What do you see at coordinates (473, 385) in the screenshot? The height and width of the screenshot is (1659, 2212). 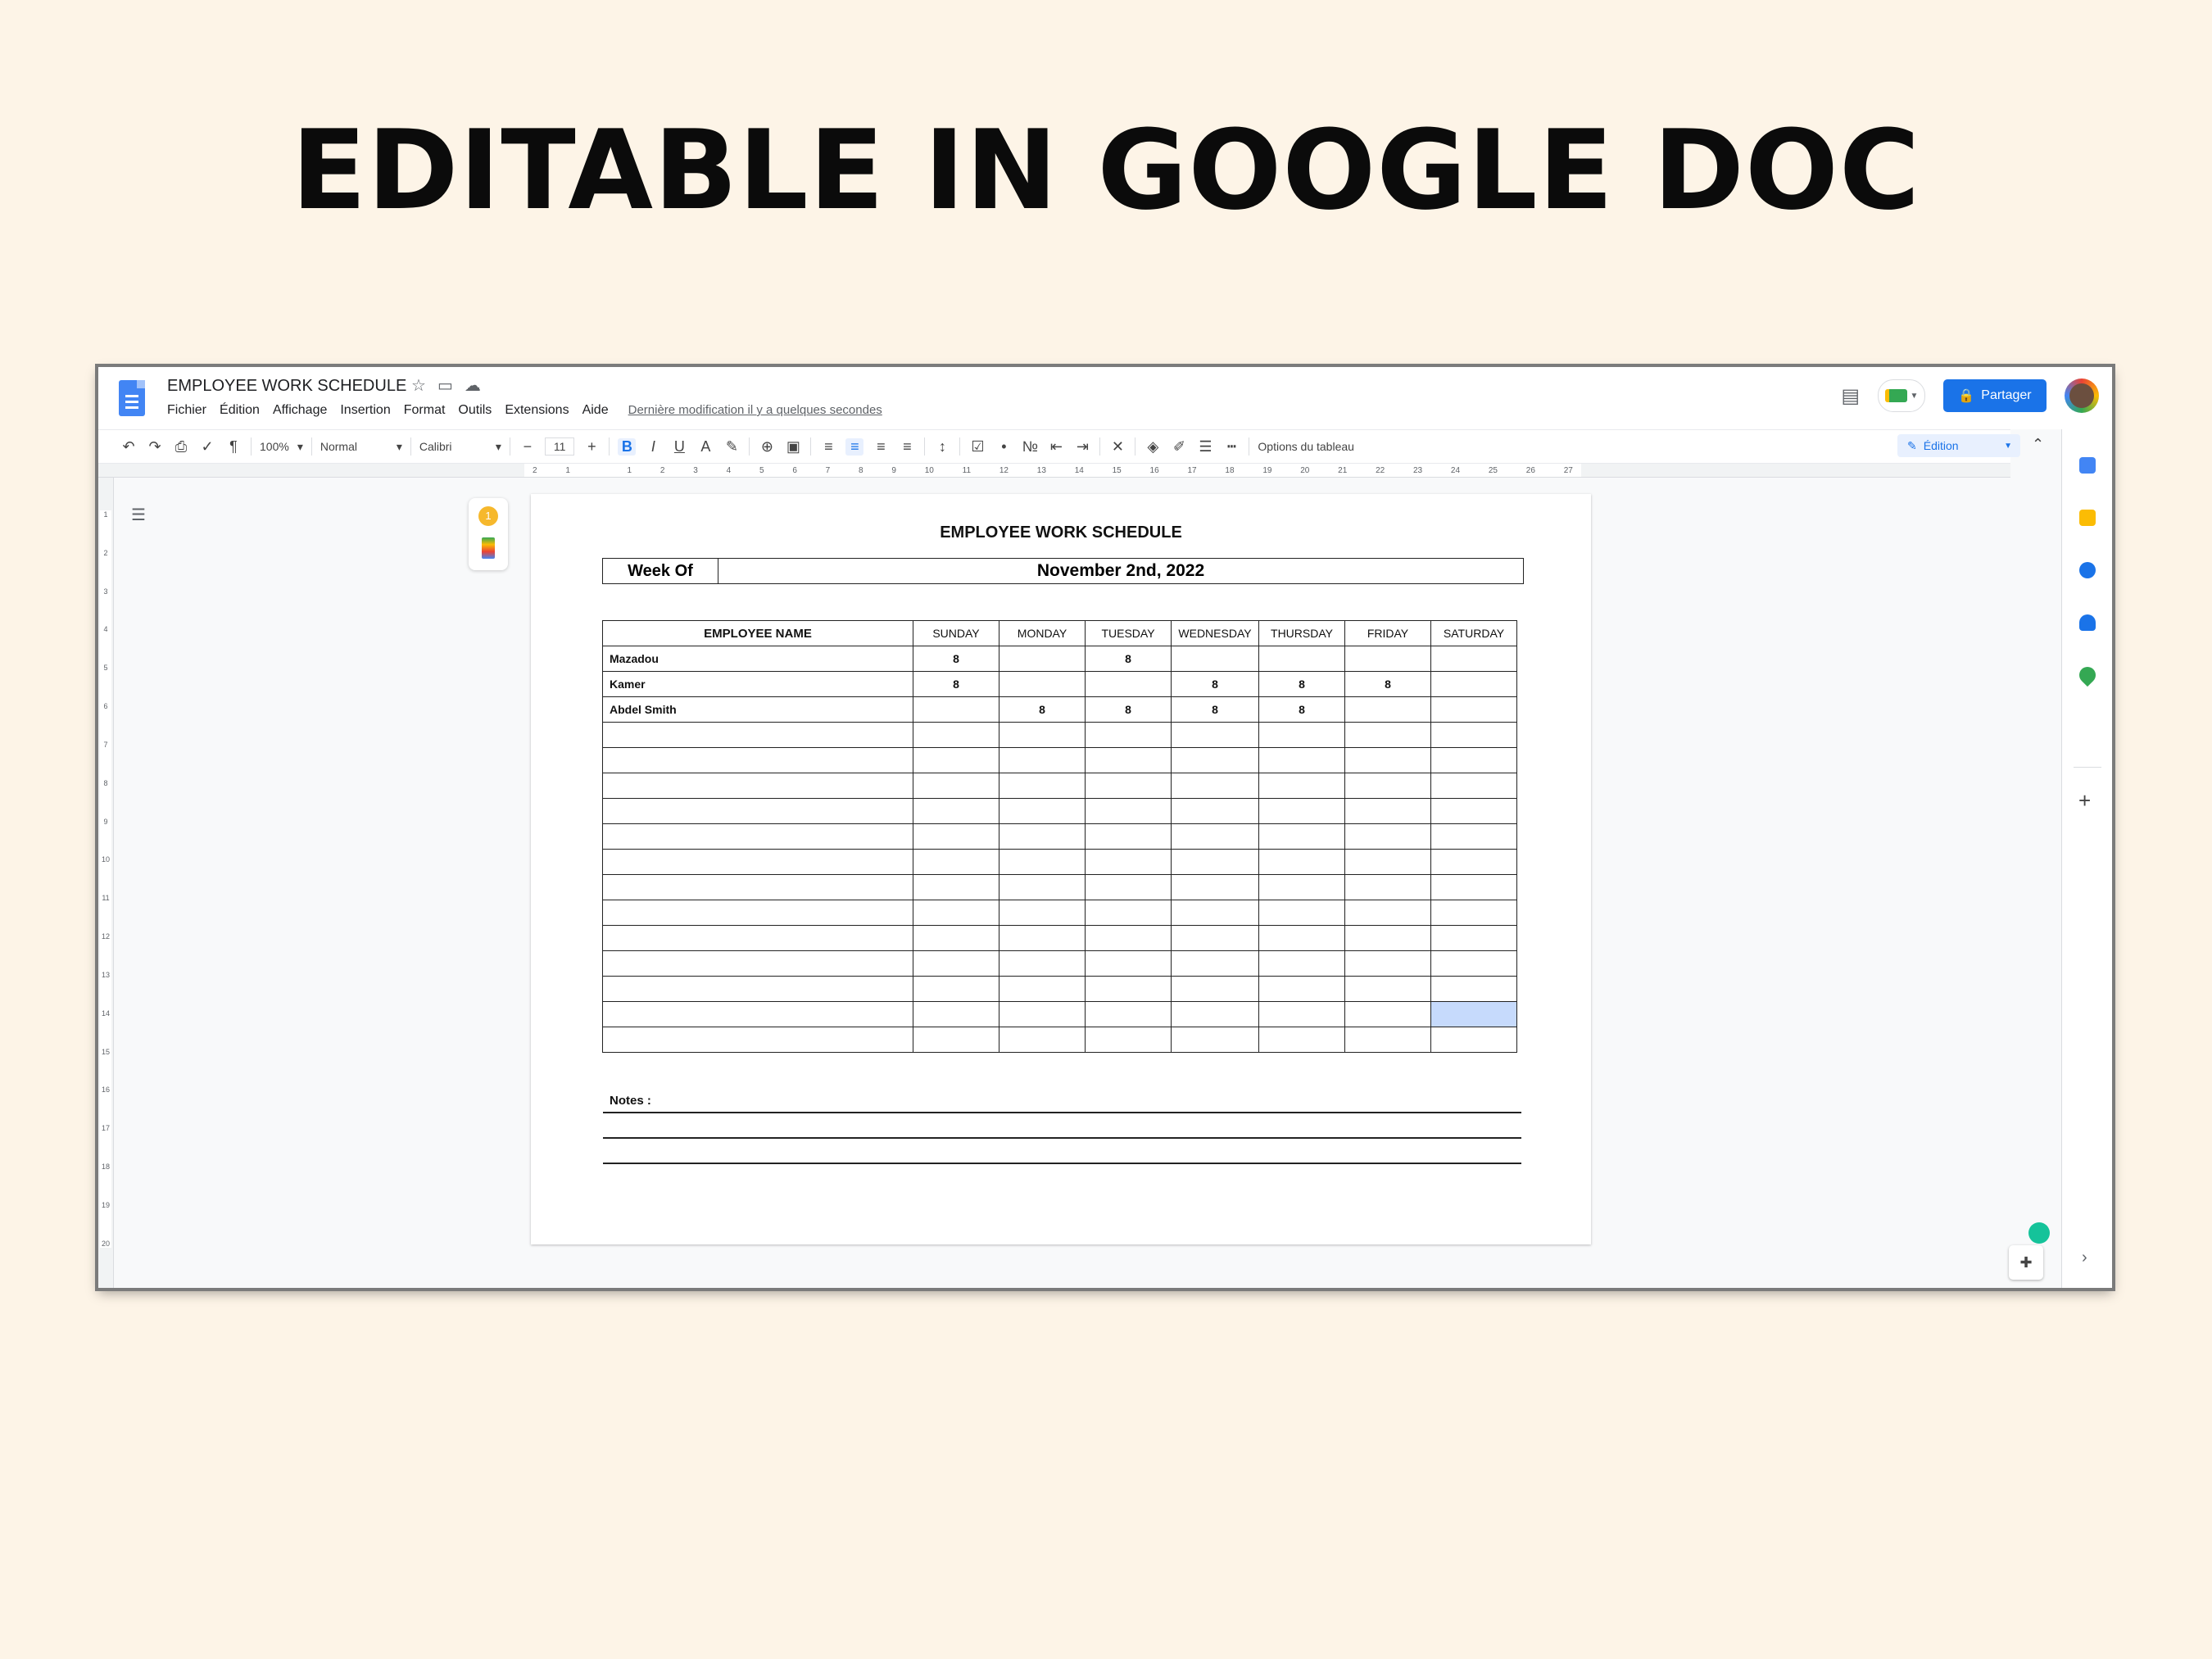 I see `cloud-status-icon: ☁` at bounding box center [473, 385].